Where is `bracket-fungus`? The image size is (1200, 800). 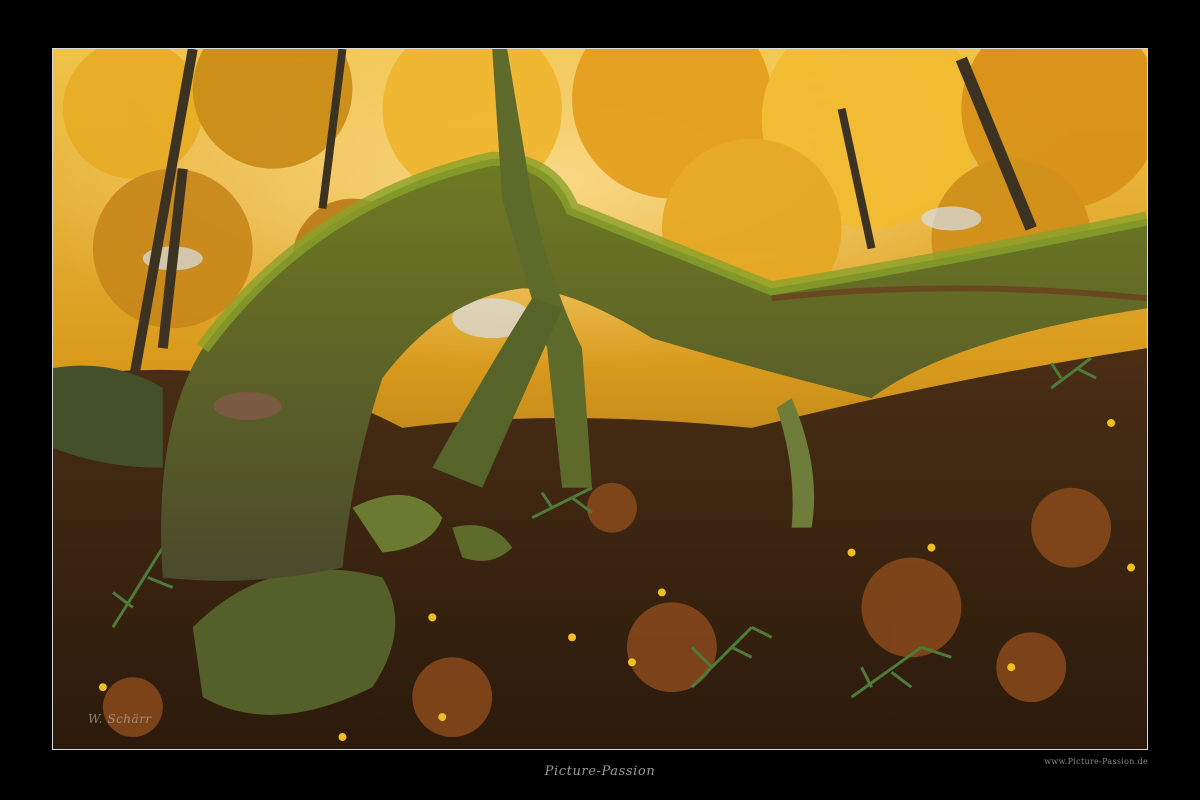 bracket-fungus is located at coordinates (247, 406).